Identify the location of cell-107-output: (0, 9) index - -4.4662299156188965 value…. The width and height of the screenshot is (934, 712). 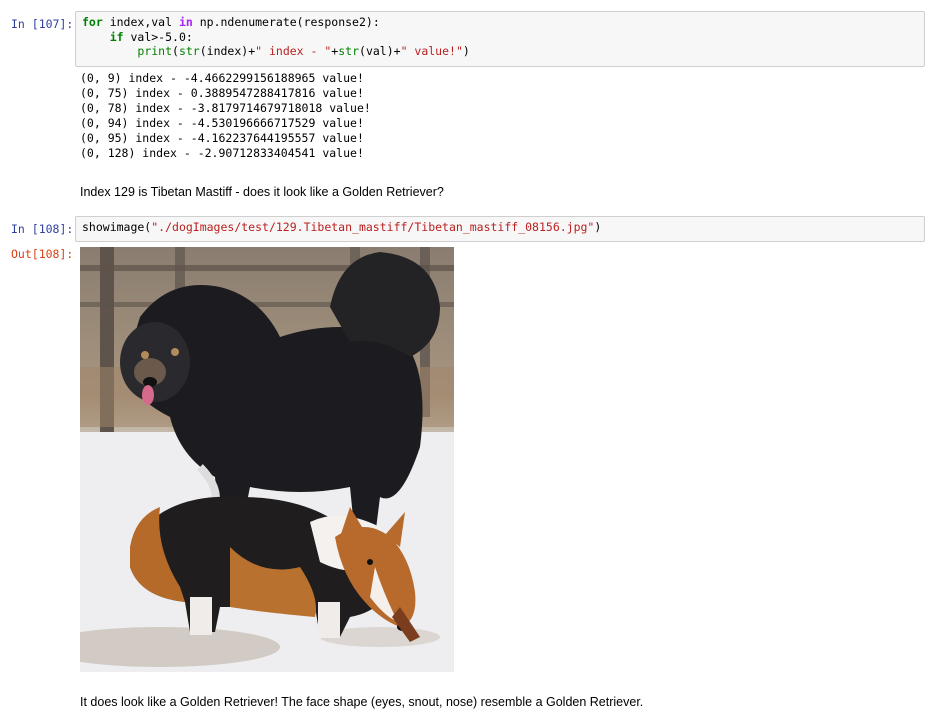
(225, 116).